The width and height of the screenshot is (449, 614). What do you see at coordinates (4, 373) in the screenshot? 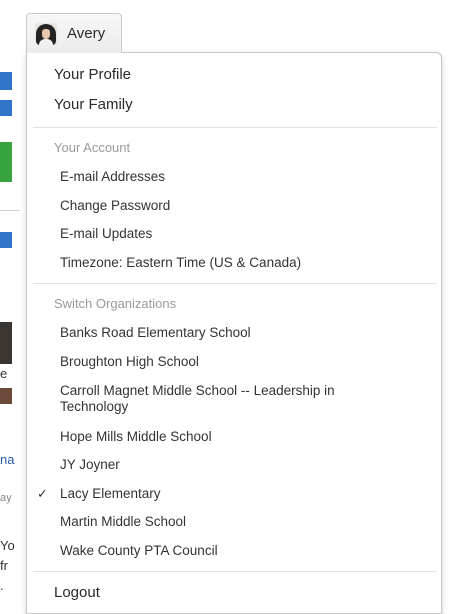
I see `background-text: e` at bounding box center [4, 373].